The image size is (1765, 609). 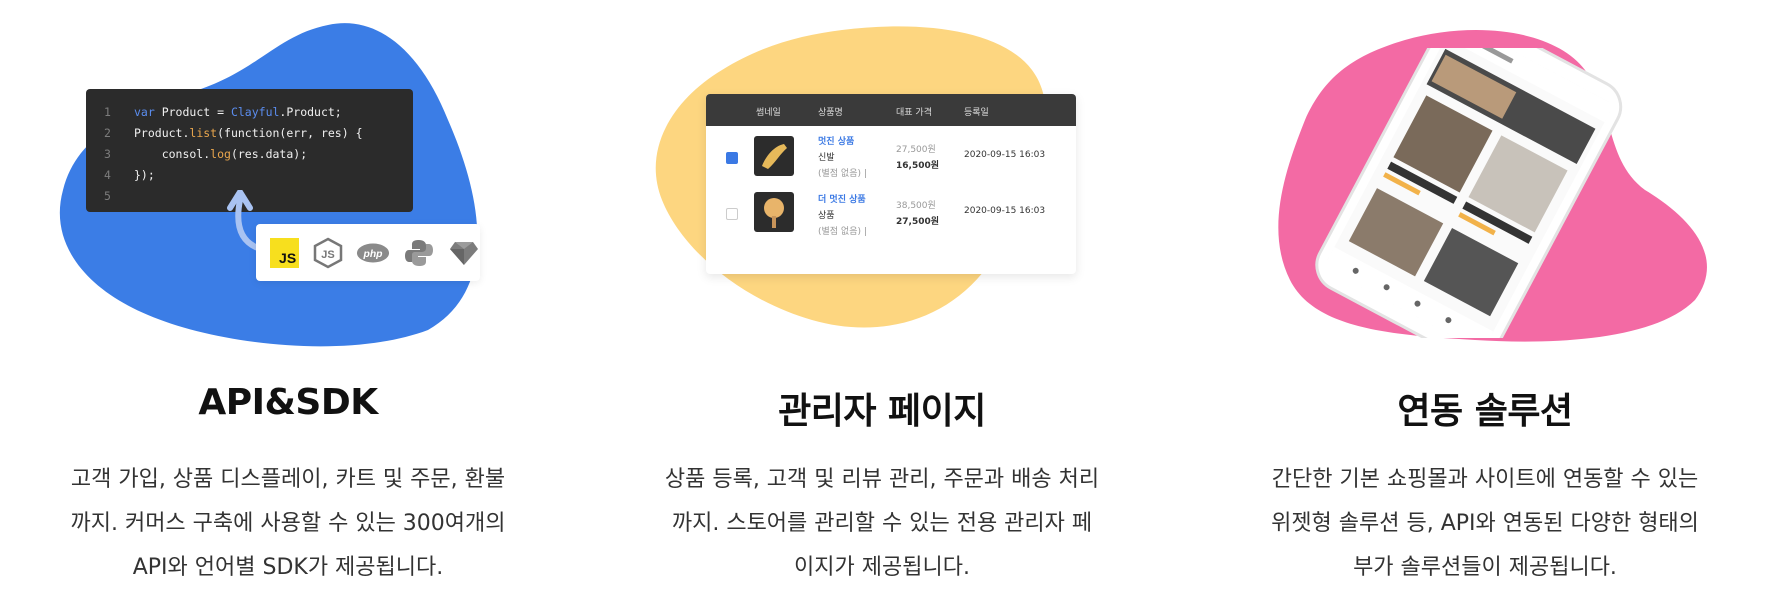 I want to click on code-line: 4});, so click(x=129, y=174).